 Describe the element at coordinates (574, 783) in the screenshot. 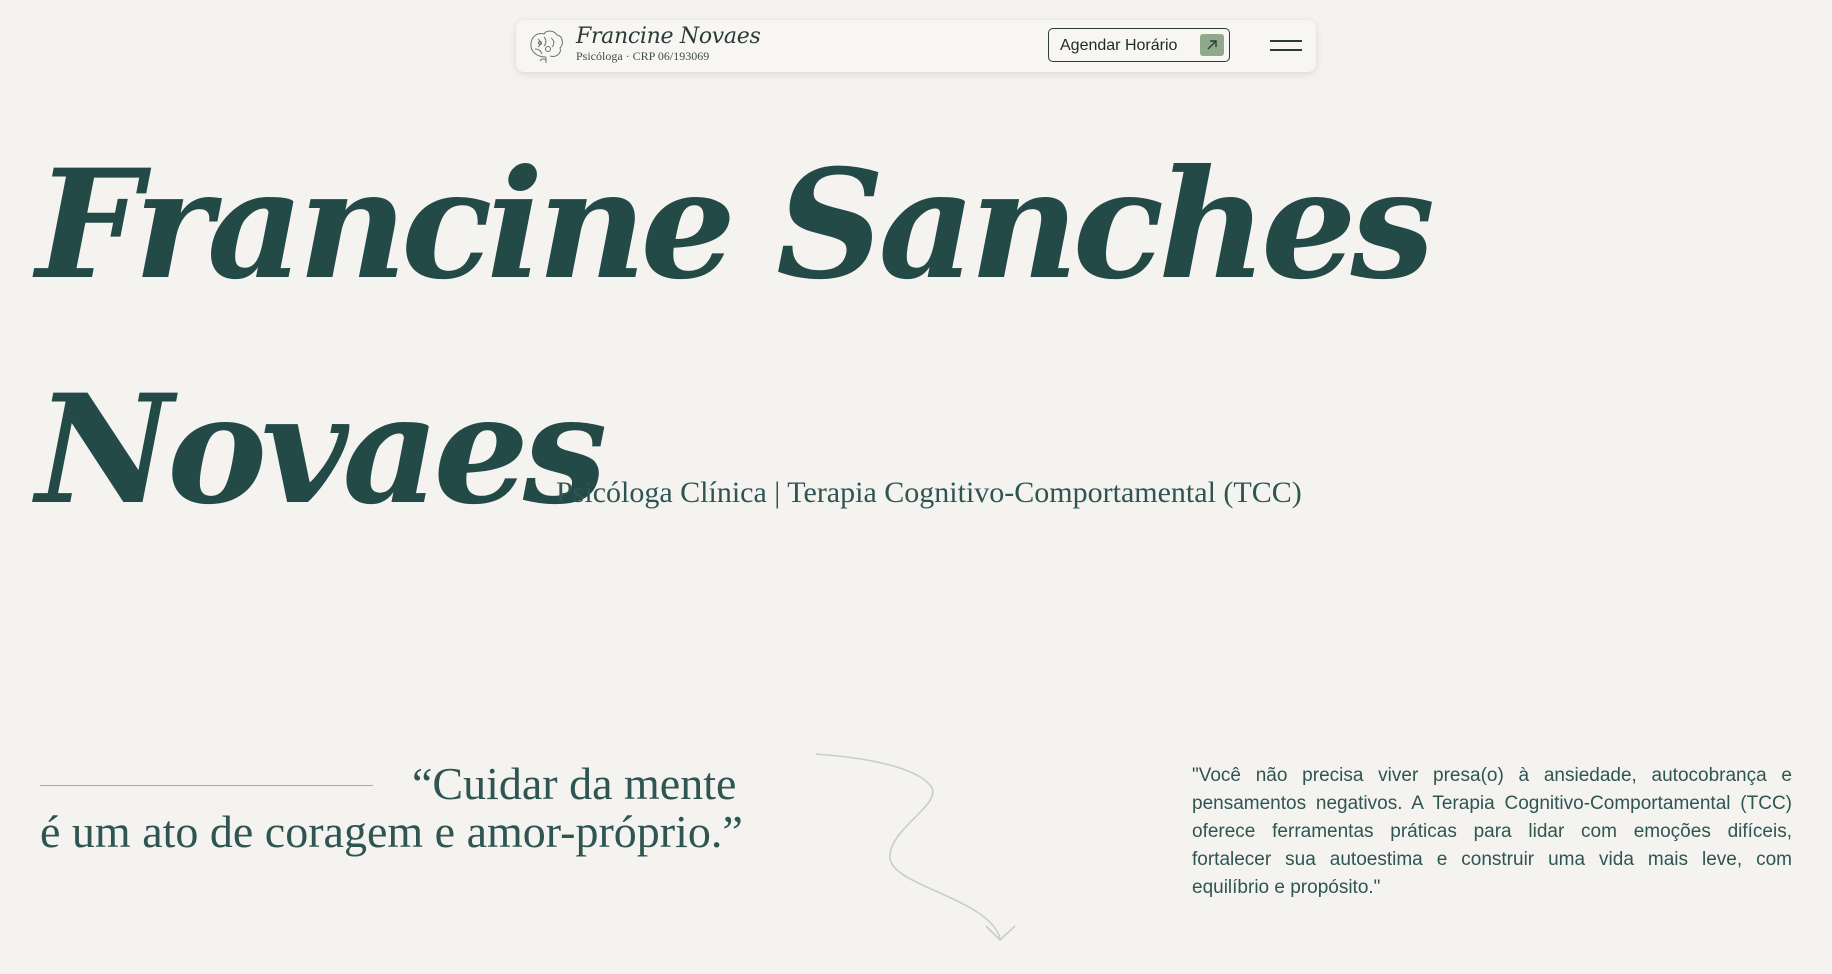

I see `quote-line1: “Cuidar da mente` at that location.